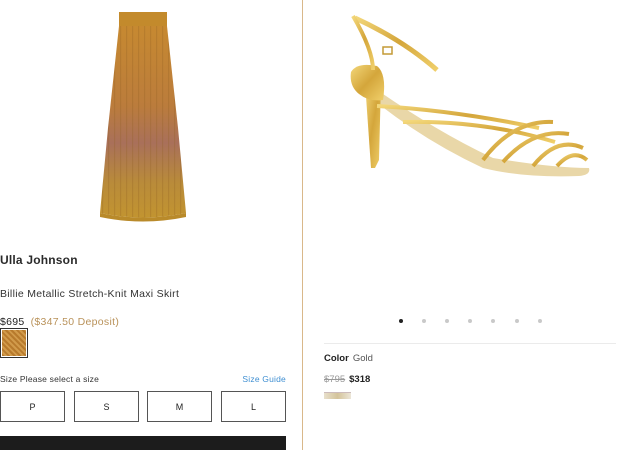 This screenshot has width=640, height=450. I want to click on color-swatch-selected, so click(14, 343).